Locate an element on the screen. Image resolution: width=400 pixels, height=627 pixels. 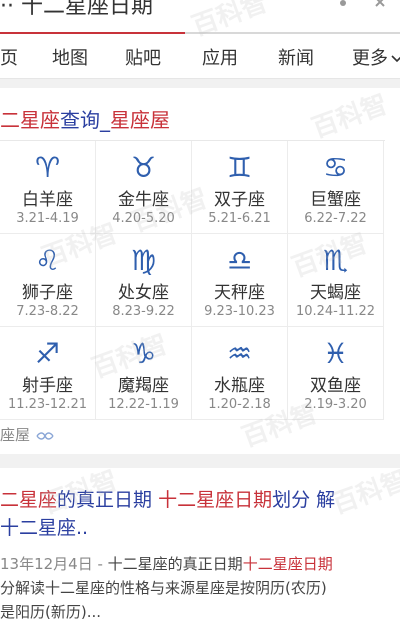
zodiac-name: 射手座 is located at coordinates (47, 386).